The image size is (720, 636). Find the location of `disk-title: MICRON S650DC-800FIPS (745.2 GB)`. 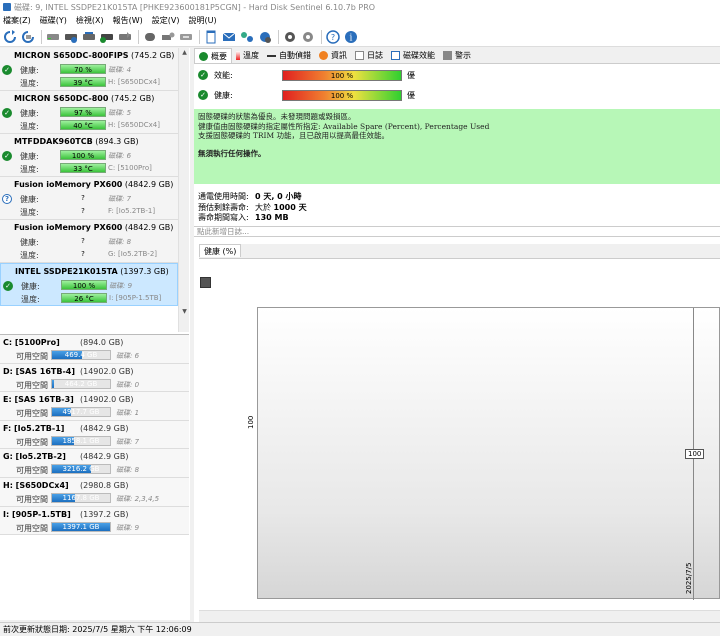

disk-title: MICRON S650DC-800FIPS (745.2 GB) is located at coordinates (94, 55).